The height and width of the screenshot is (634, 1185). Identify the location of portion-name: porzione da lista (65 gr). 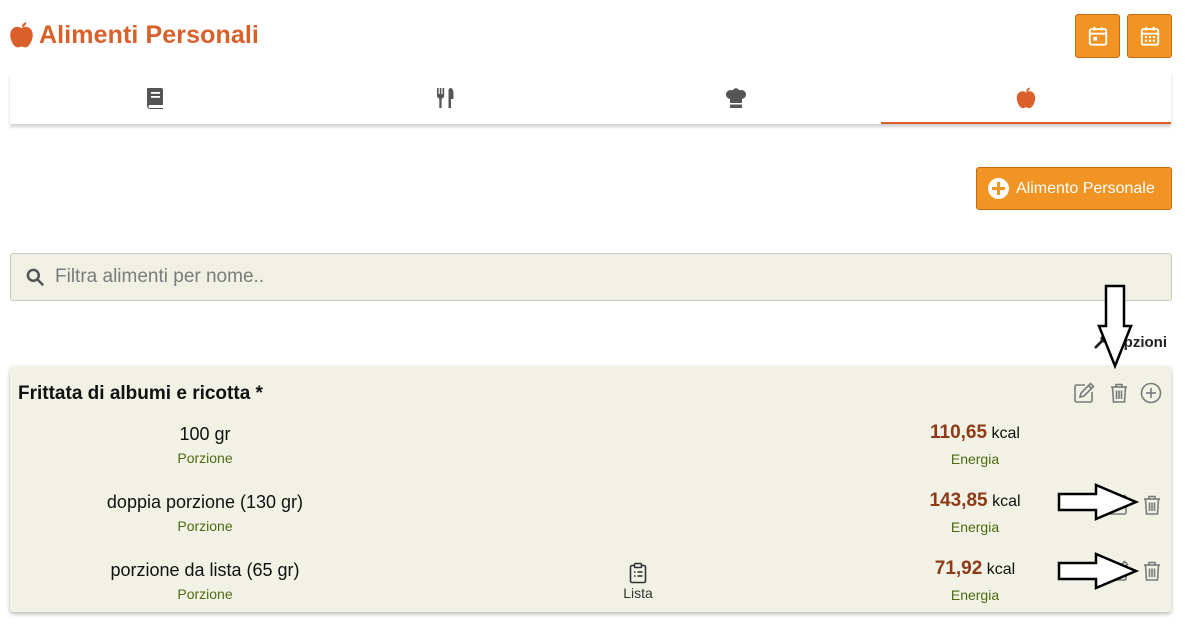
(205, 570).